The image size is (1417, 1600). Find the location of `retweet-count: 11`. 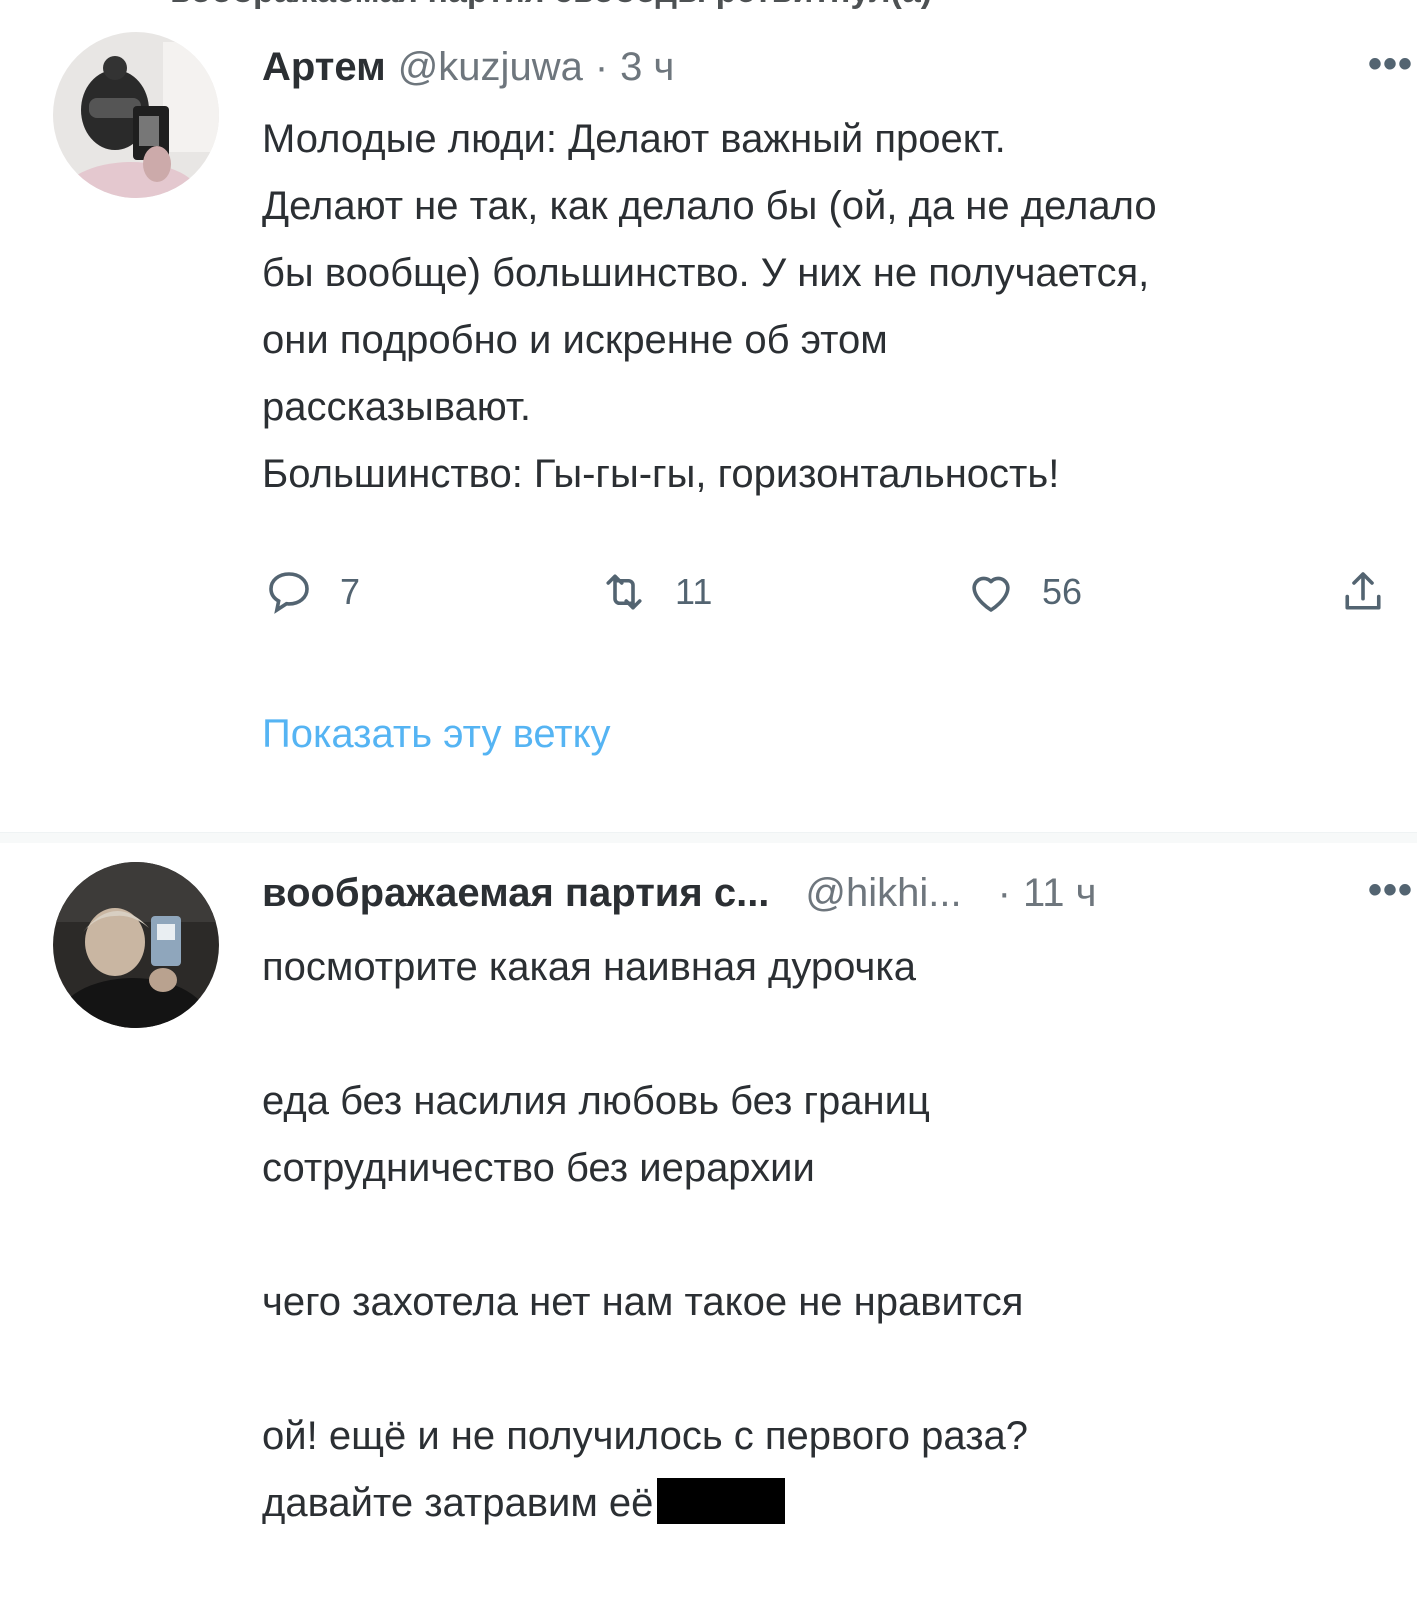

retweet-count: 11 is located at coordinates (694, 591).